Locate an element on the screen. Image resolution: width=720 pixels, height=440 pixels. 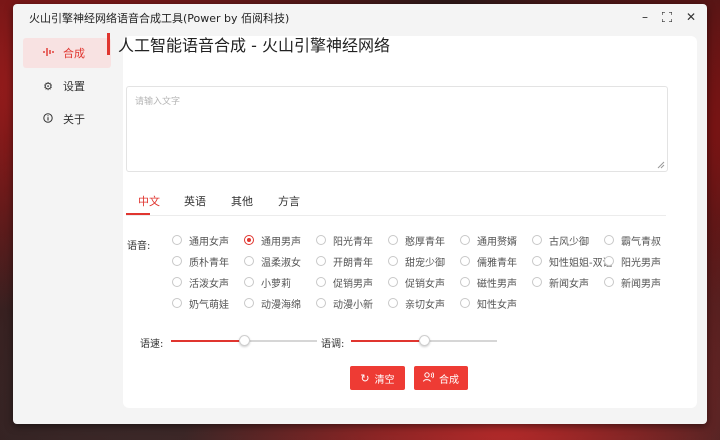
voice-option: 动漫小新 is located at coordinates (344, 303).